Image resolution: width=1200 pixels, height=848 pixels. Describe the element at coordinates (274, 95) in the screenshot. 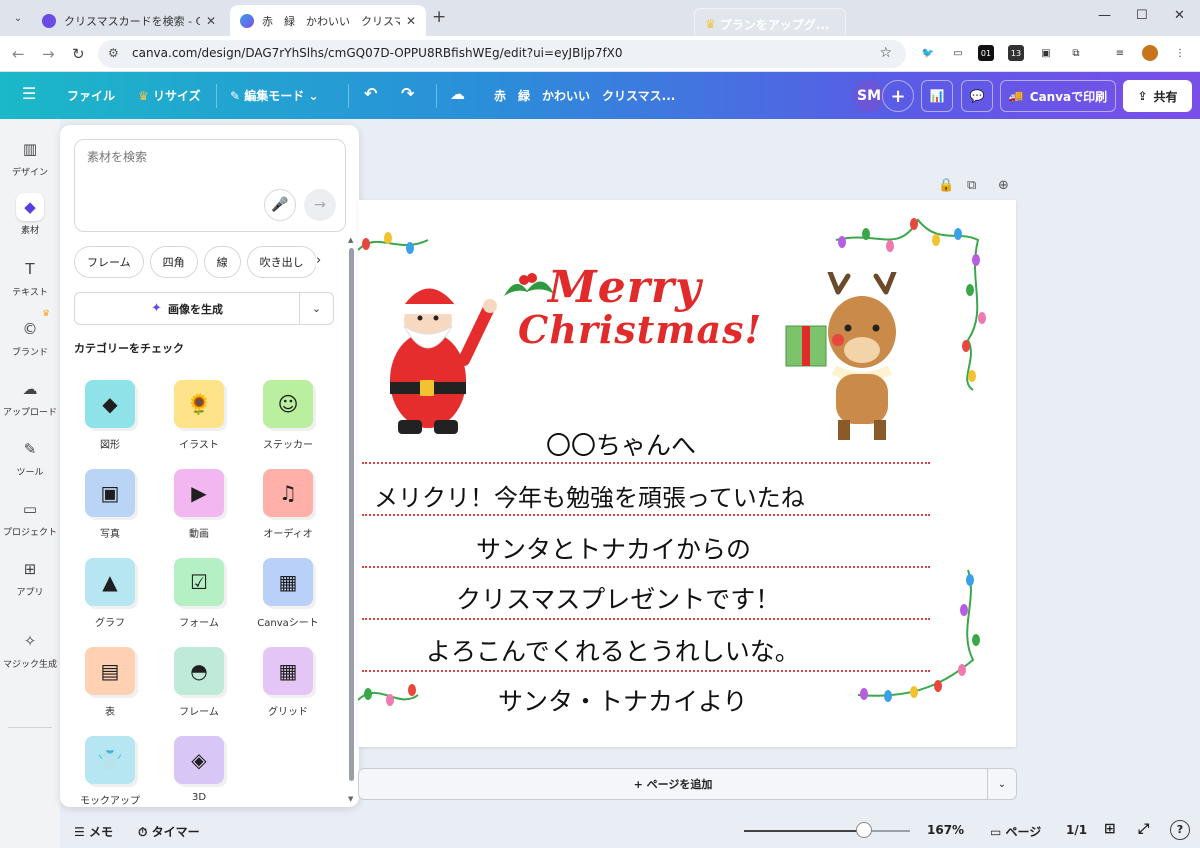

I see `edit-mode-button: ✎ 編集モード ⌄` at that location.